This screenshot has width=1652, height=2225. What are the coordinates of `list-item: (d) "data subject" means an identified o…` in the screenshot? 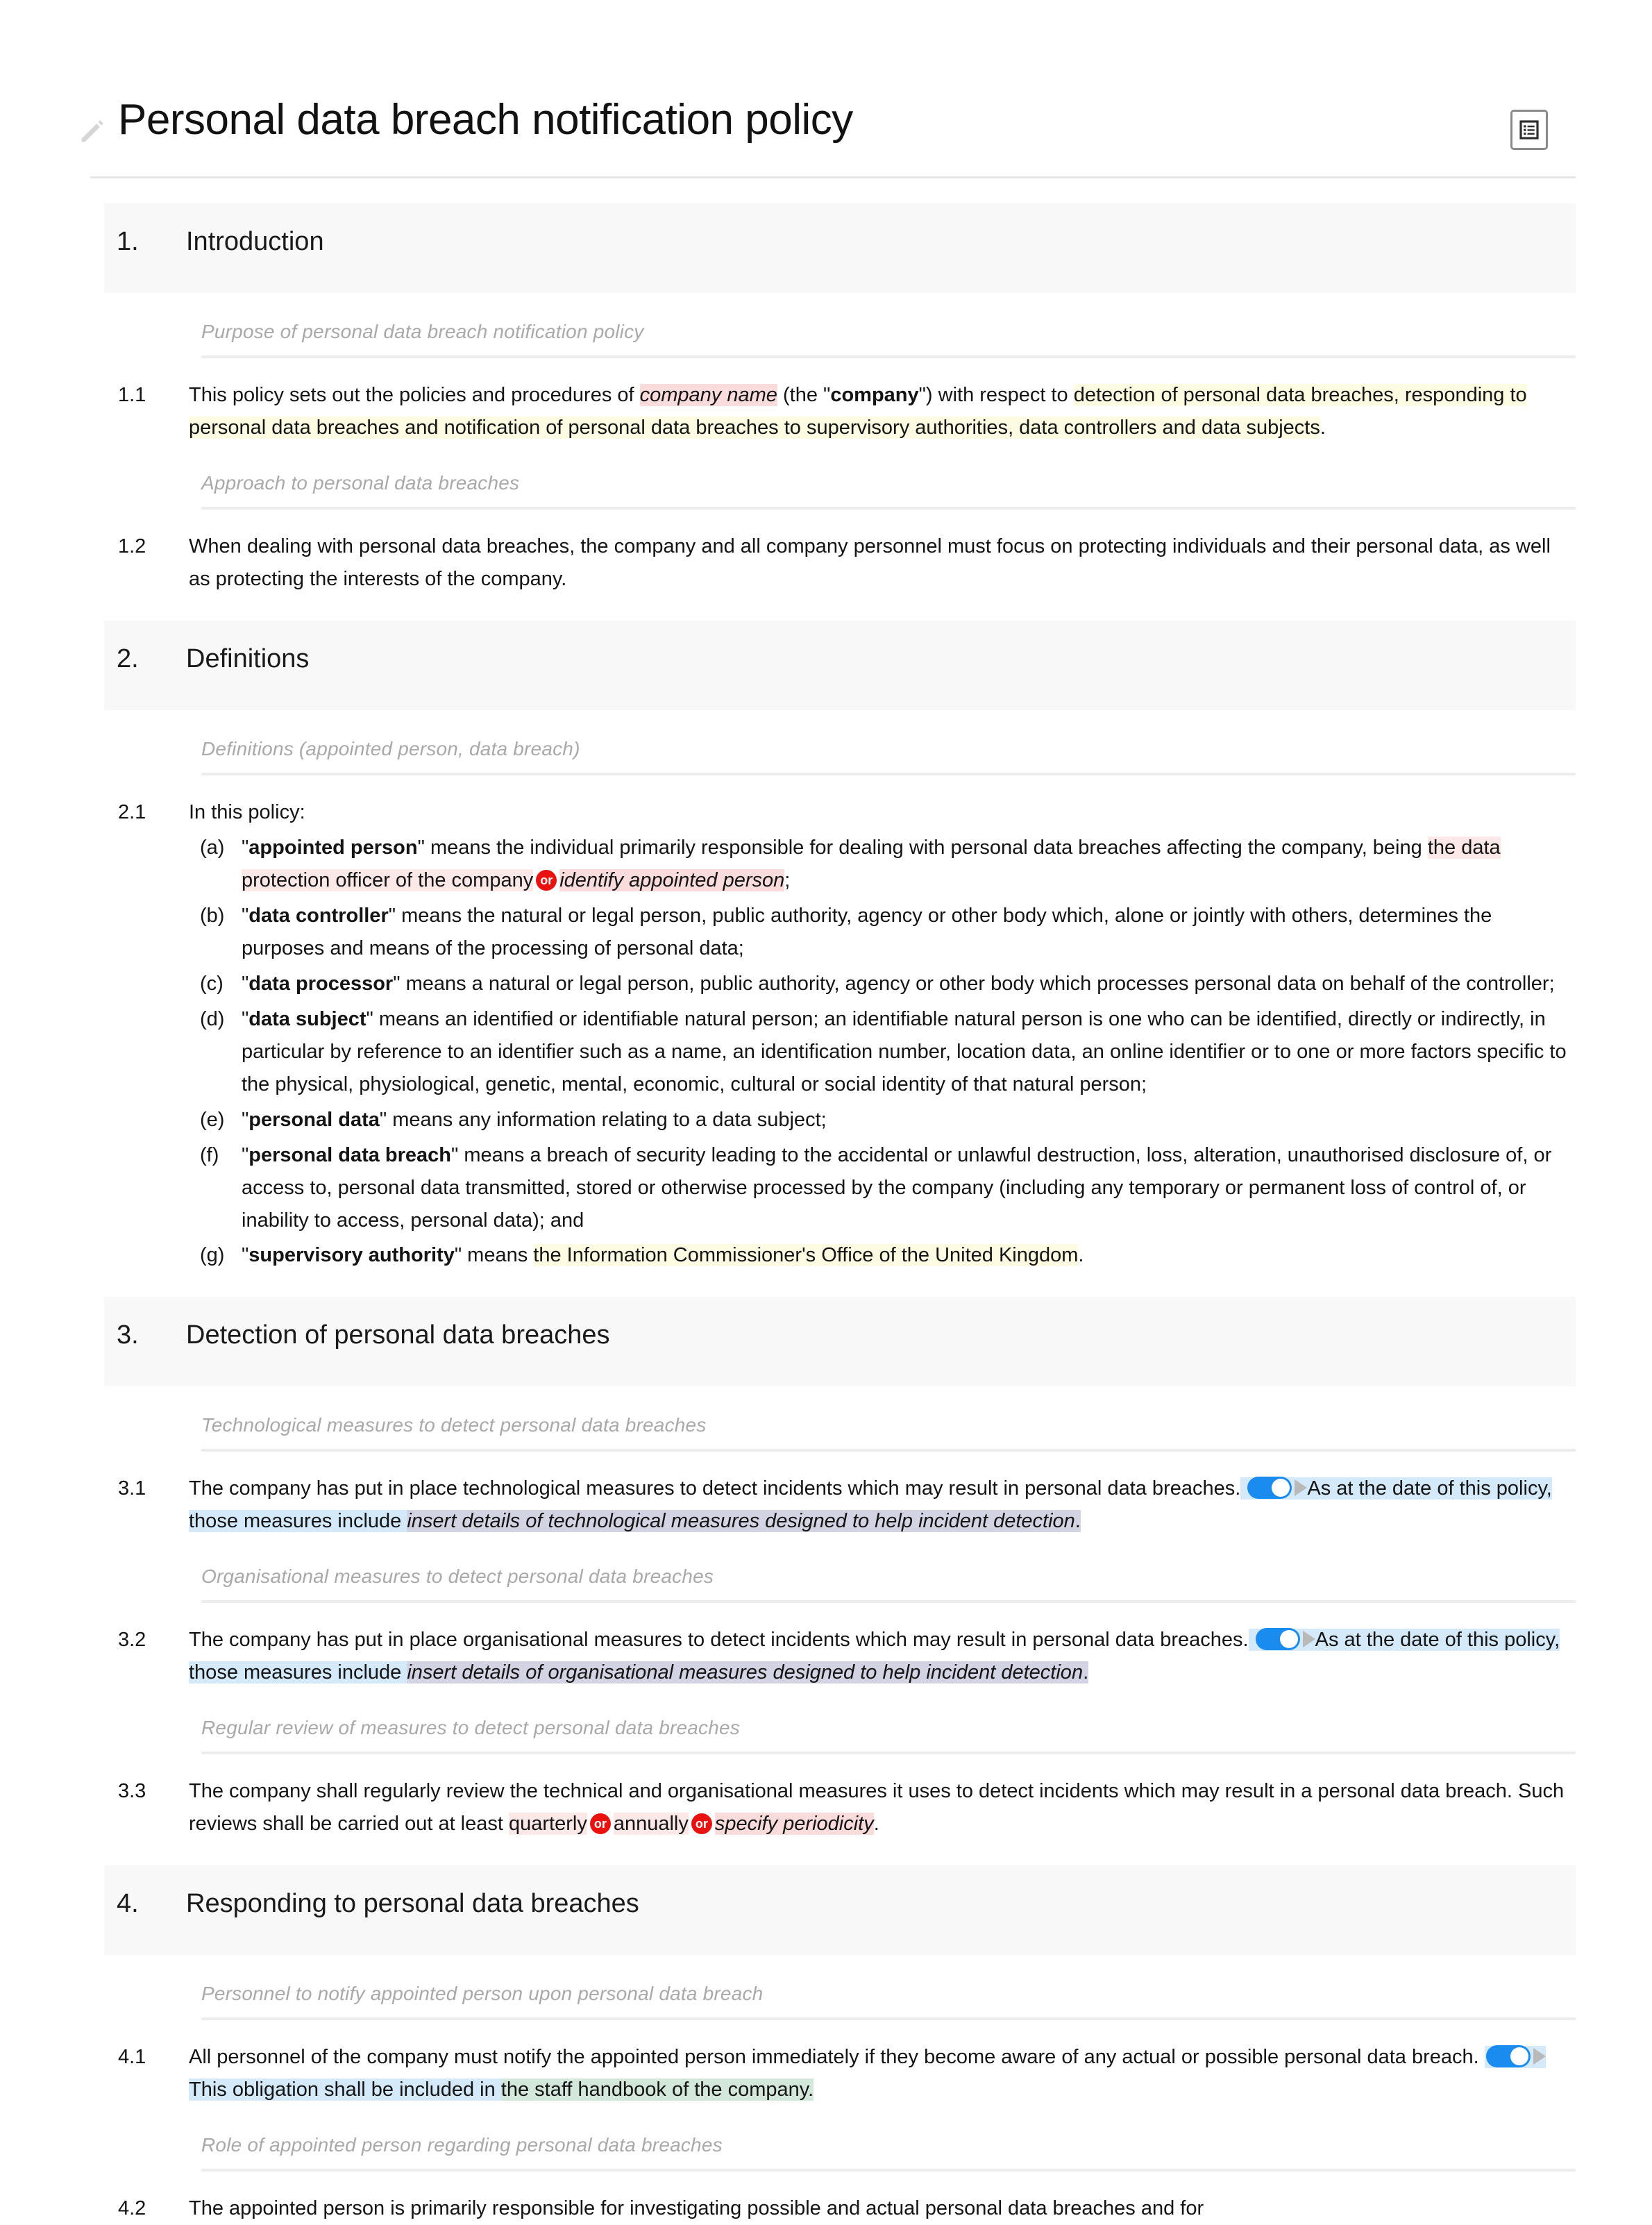 It's located at (882, 1052).